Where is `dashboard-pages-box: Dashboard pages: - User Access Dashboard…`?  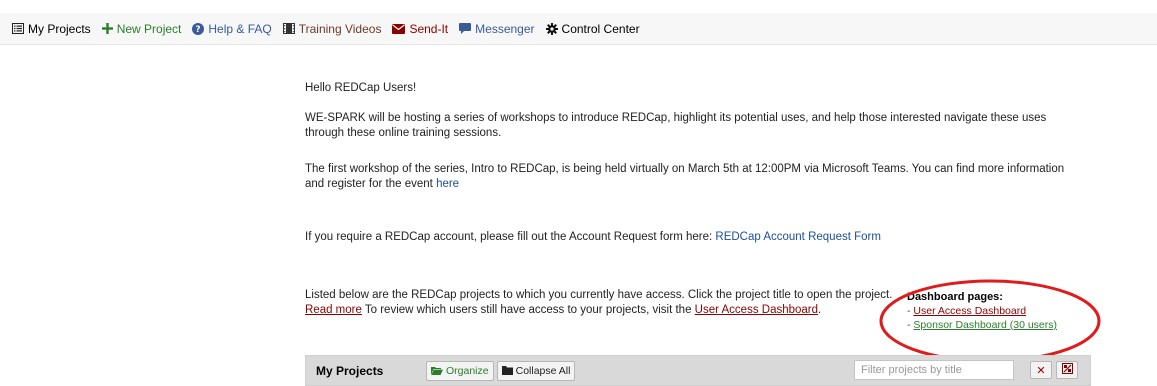 dashboard-pages-box: Dashboard pages: - User Access Dashboard… is located at coordinates (982, 311).